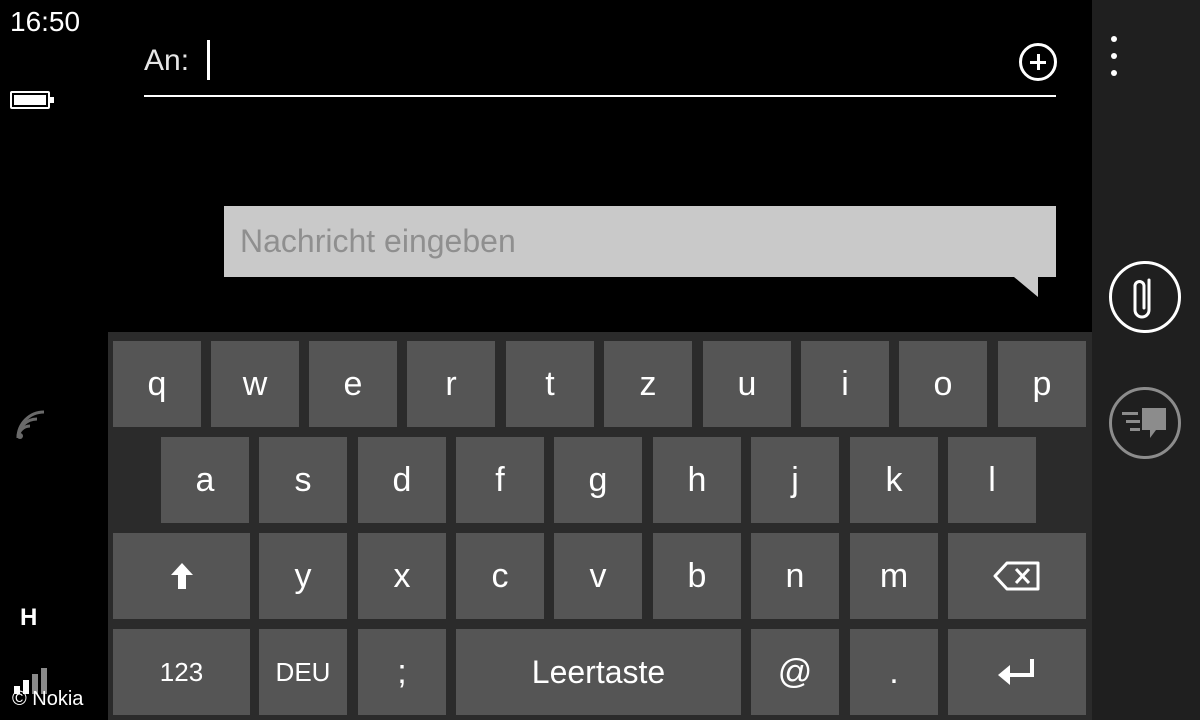  Describe the element at coordinates (303, 480) in the screenshot. I see `key-s: s` at that location.